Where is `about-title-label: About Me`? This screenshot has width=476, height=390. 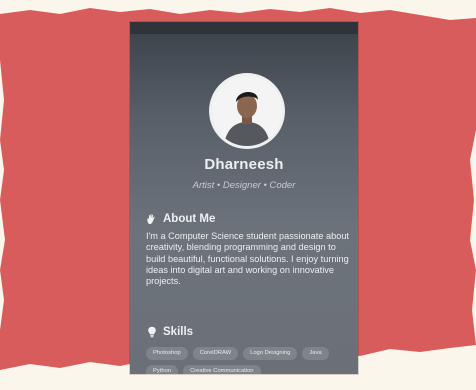
about-title-label: About Me is located at coordinates (189, 219).